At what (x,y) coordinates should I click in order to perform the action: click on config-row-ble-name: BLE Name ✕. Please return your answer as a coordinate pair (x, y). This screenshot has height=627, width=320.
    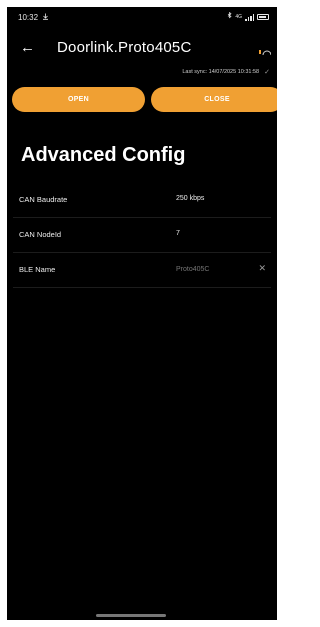
    Looking at the image, I should click on (142, 270).